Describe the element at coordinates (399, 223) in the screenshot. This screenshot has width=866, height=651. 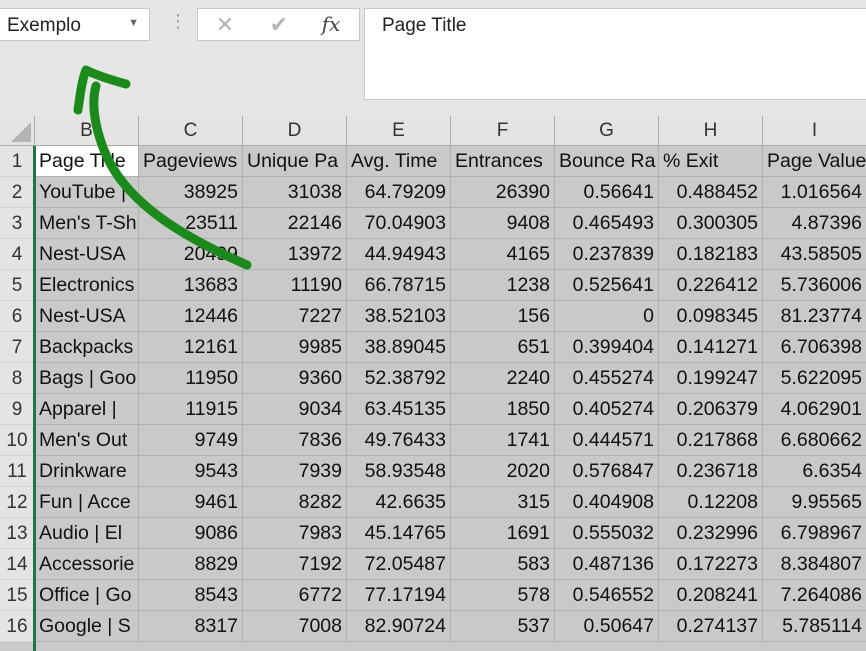
I see `cell-E3: 70.04903` at that location.